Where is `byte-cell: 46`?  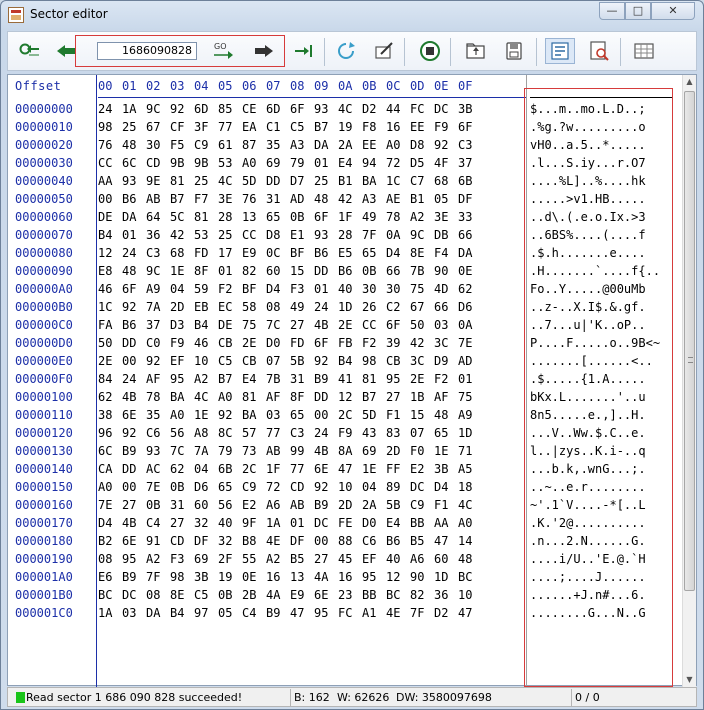
byte-cell: 46 is located at coordinates (206, 343).